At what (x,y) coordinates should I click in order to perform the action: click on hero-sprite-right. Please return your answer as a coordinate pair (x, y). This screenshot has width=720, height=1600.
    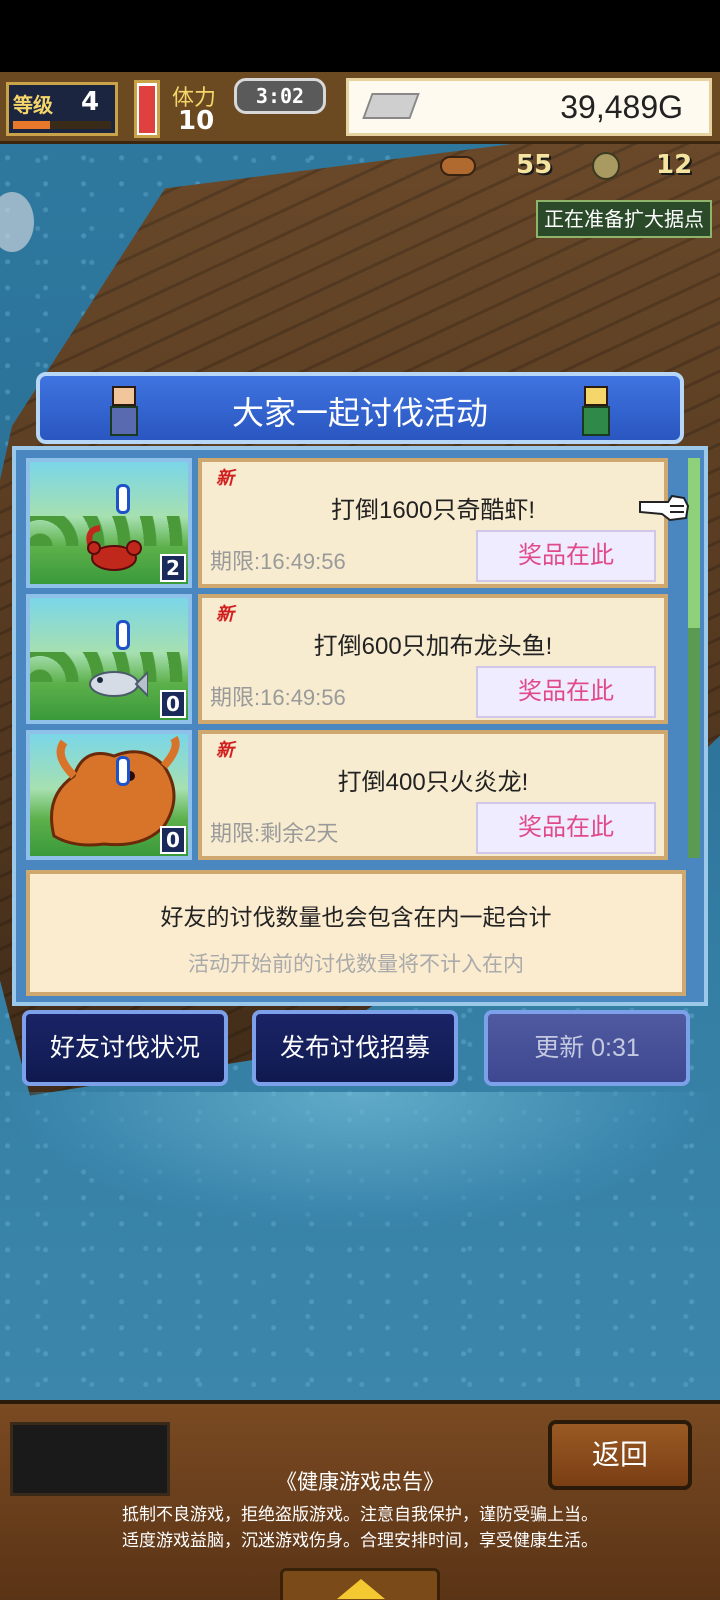
    Looking at the image, I should click on (596, 410).